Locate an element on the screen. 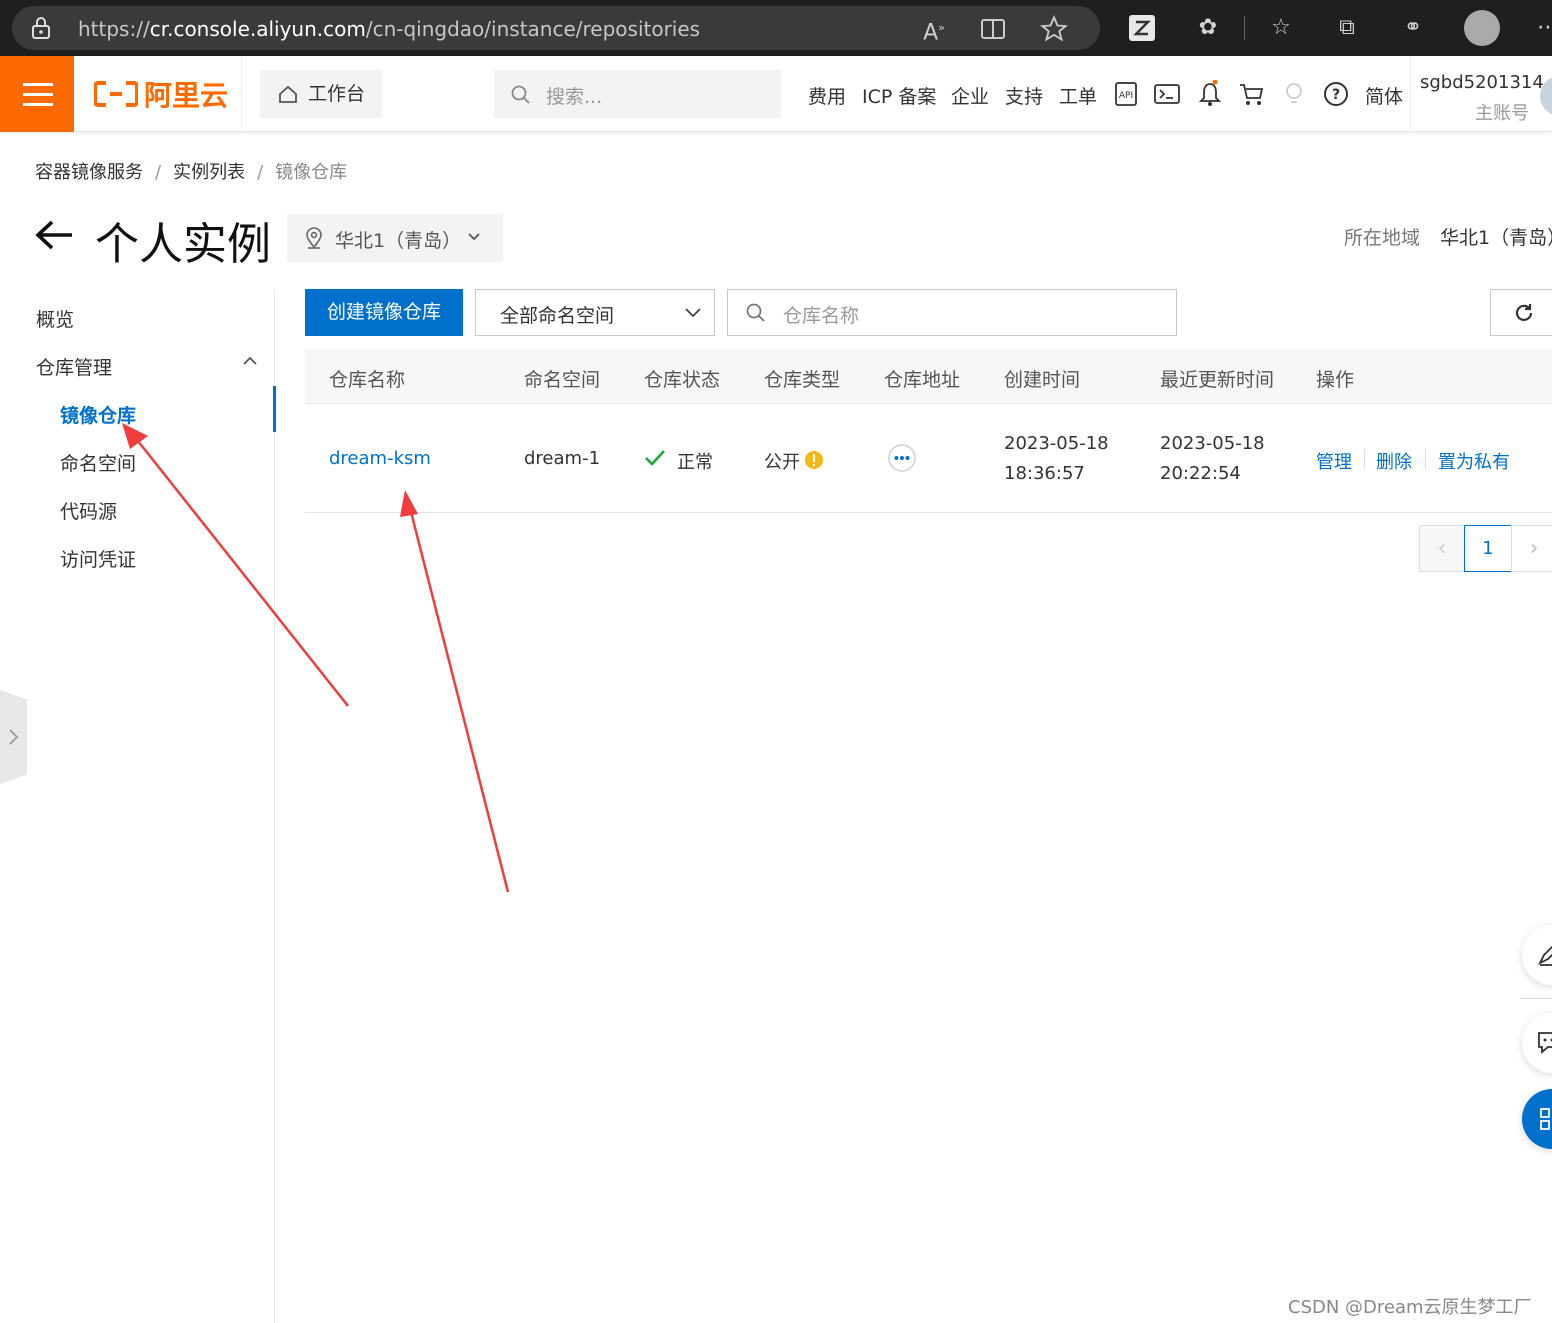  read-aloud-icon: A» is located at coordinates (934, 28).